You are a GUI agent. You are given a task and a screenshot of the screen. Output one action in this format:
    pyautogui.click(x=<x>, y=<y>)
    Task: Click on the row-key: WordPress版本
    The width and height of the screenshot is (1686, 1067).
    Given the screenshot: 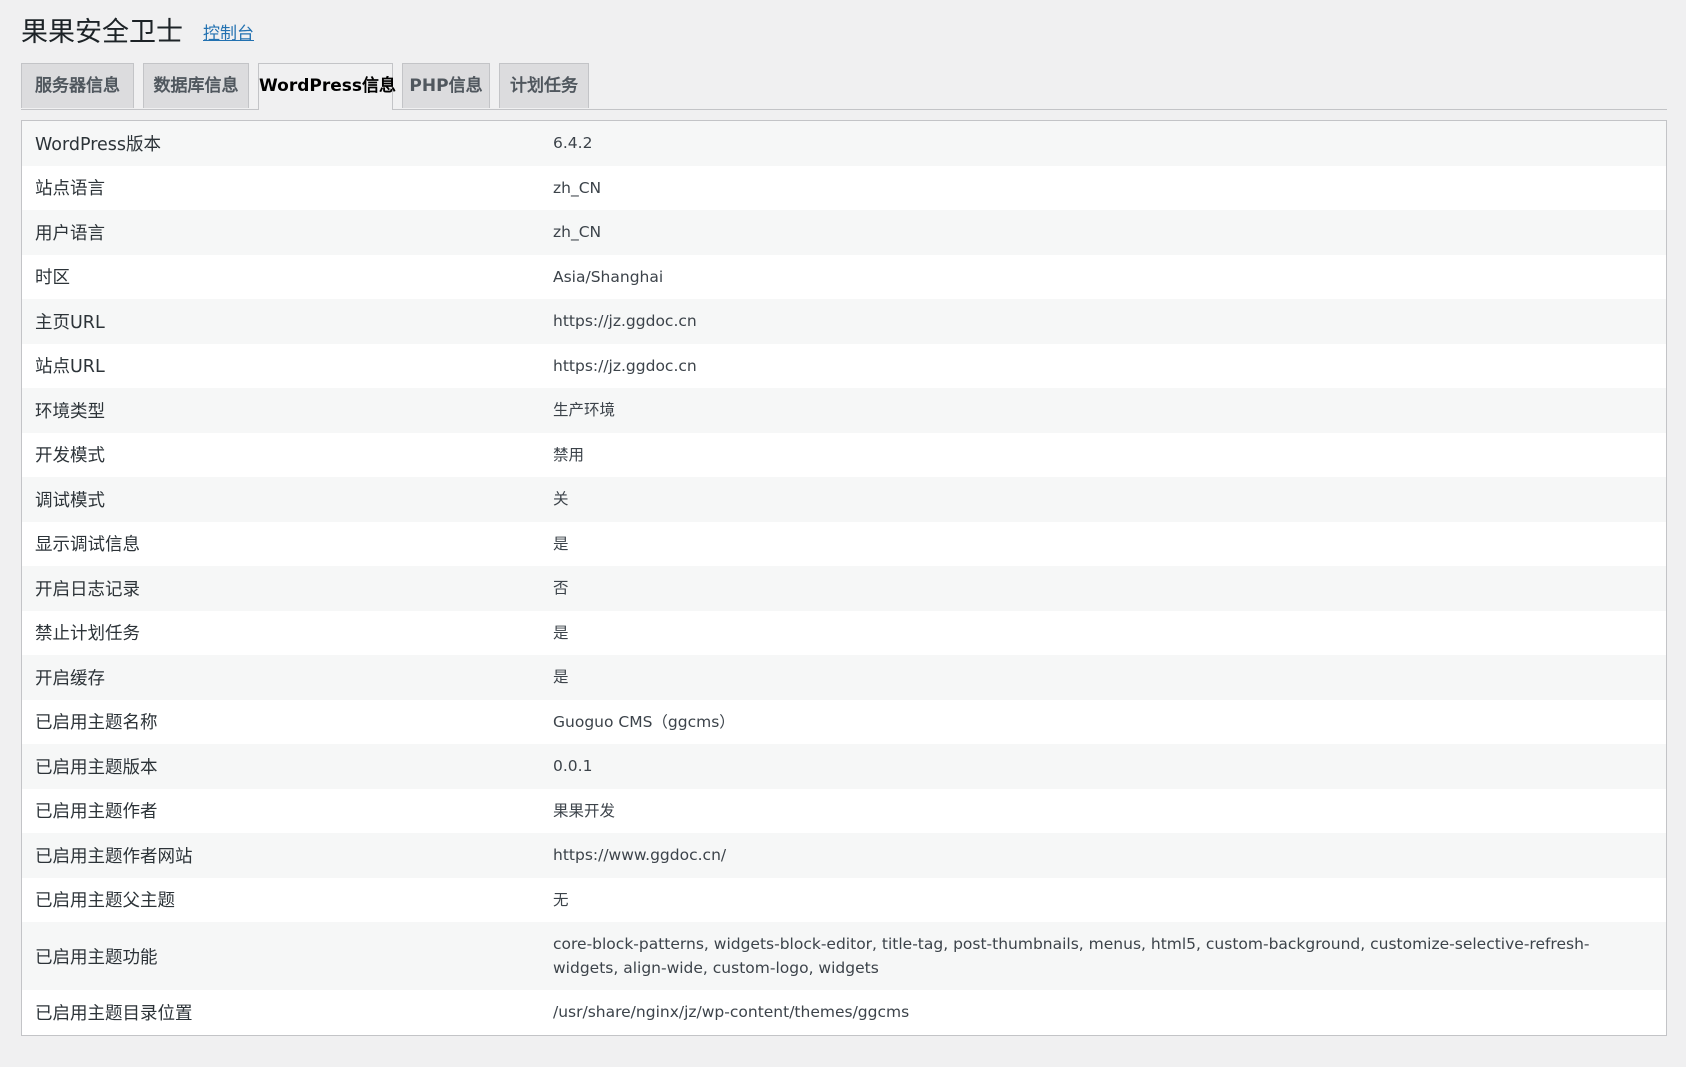 What is the action you would take?
    pyautogui.click(x=287, y=143)
    